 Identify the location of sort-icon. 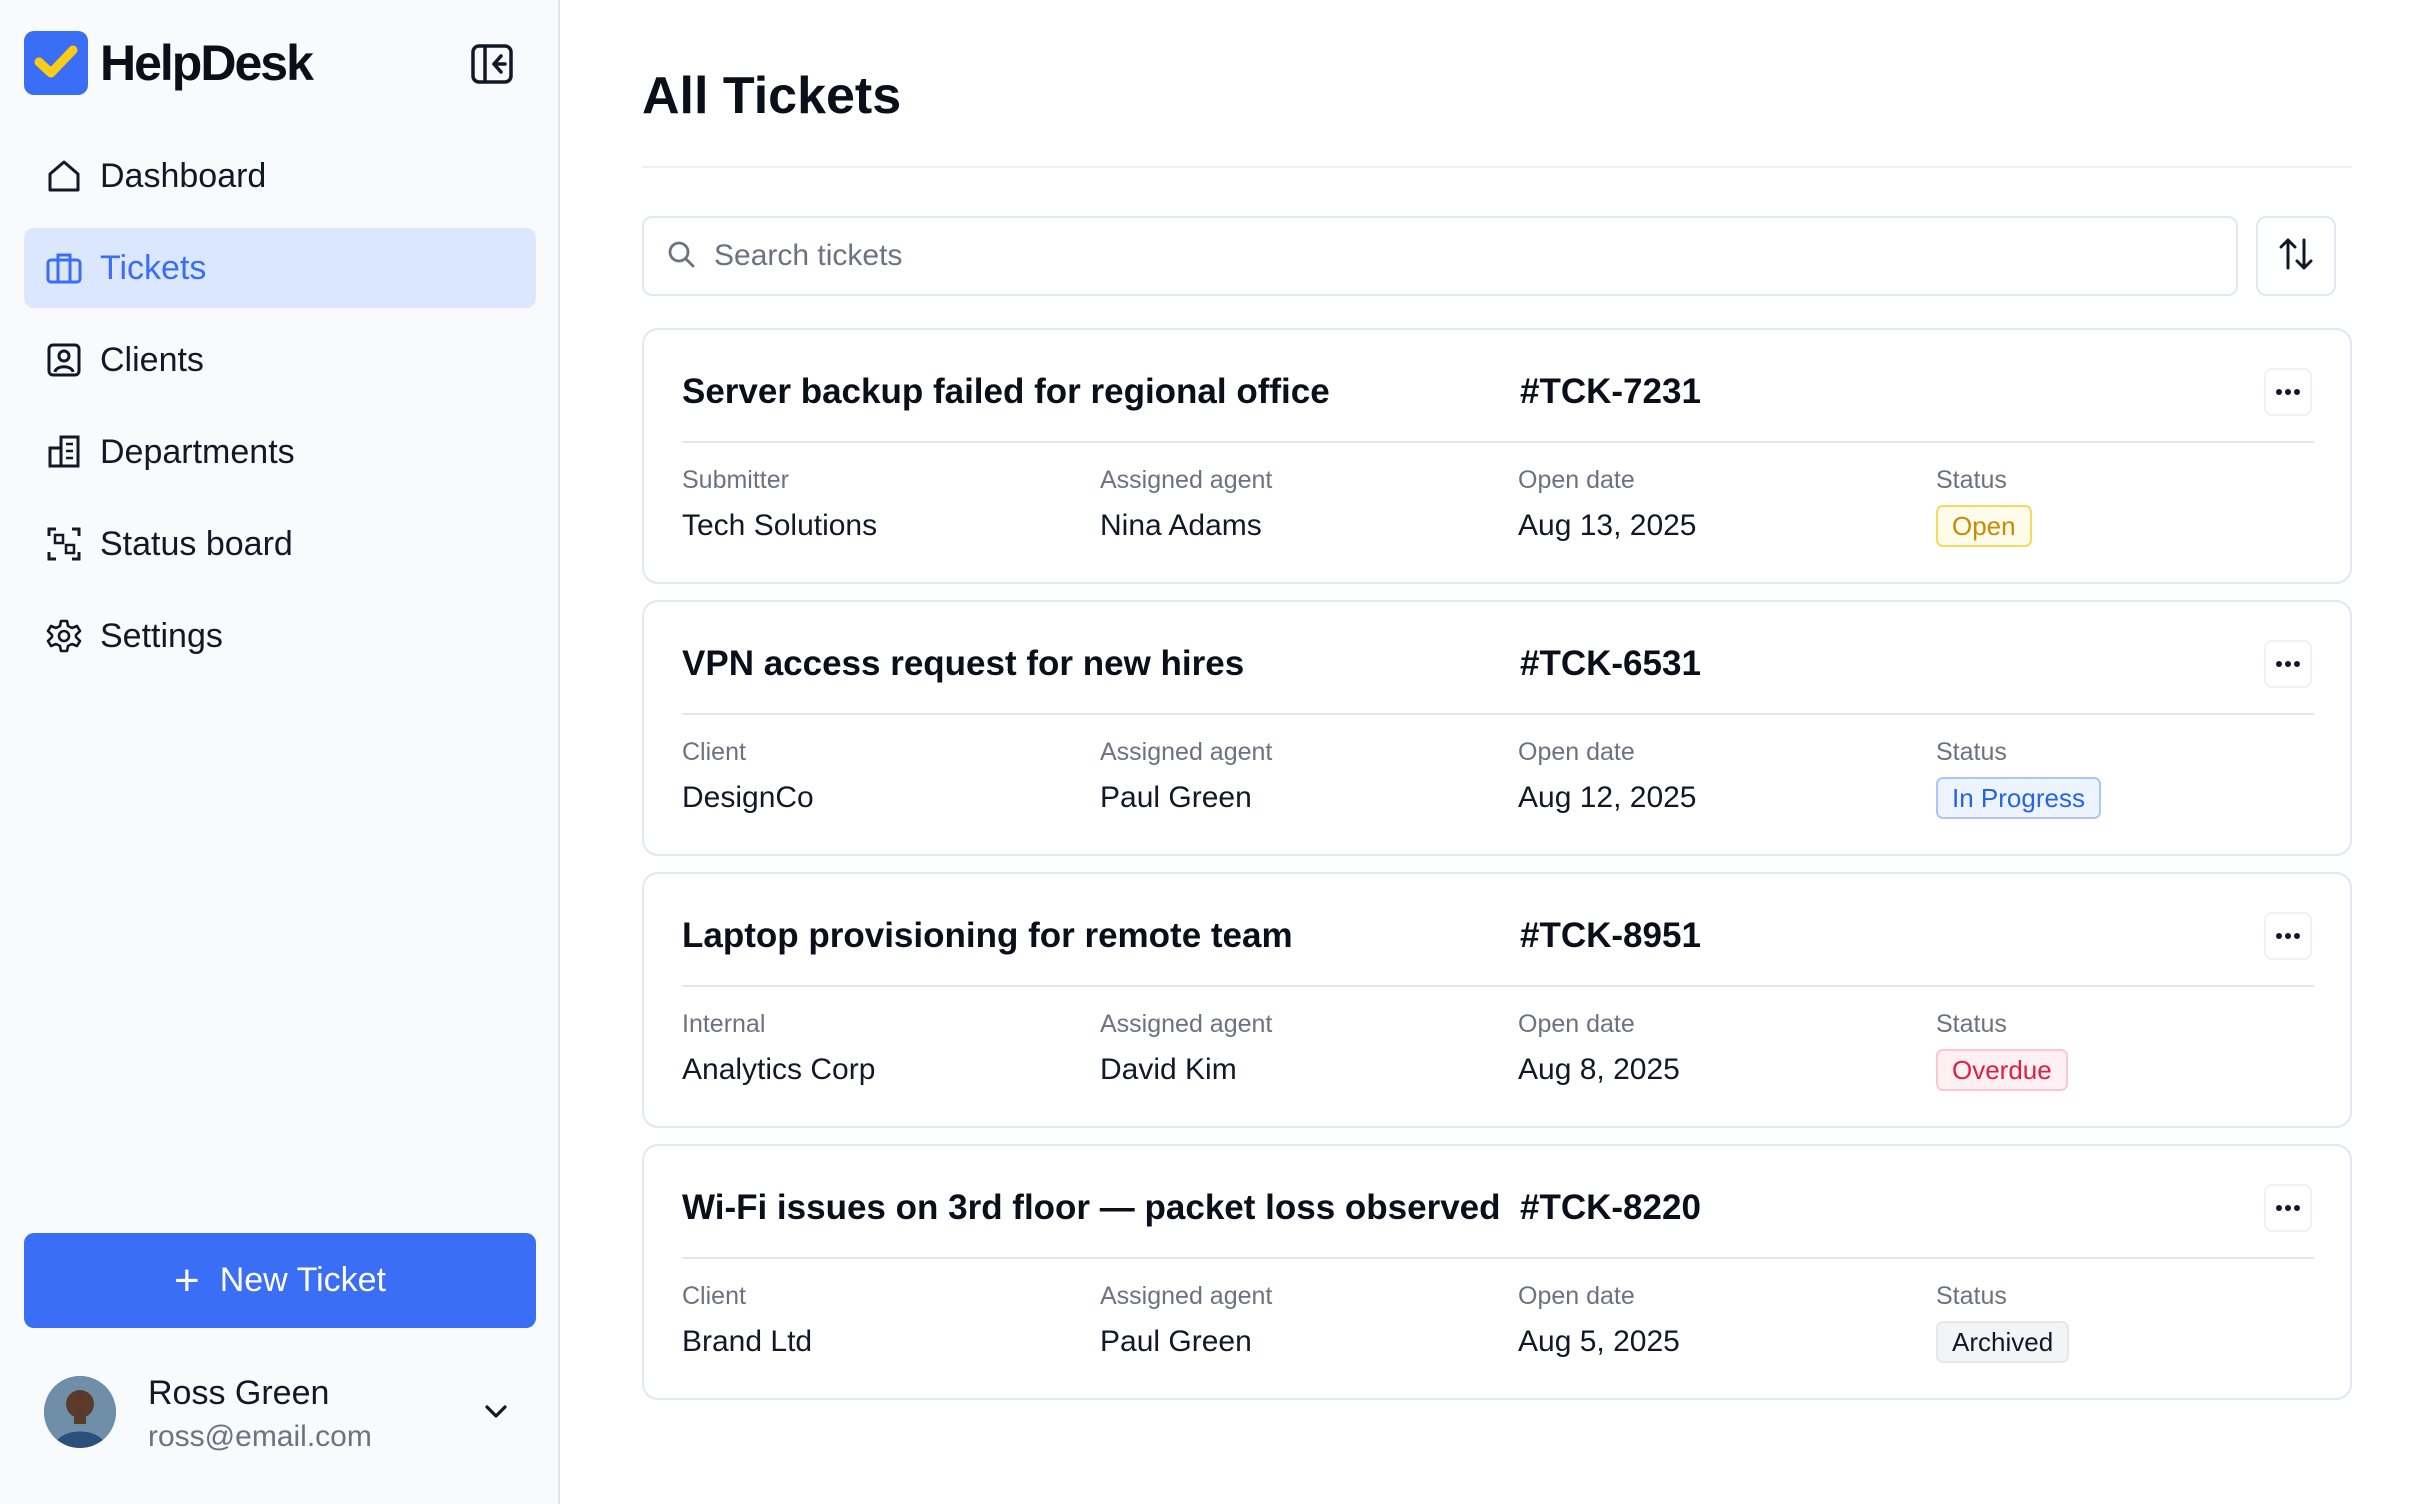
(2296, 256).